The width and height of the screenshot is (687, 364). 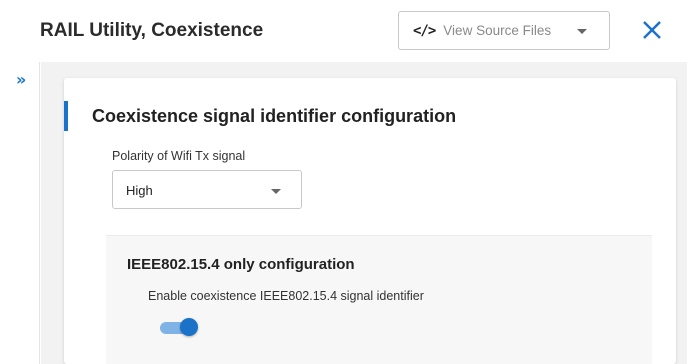 What do you see at coordinates (152, 30) in the screenshot?
I see `page-title: RAIL Utility, Coexistence` at bounding box center [152, 30].